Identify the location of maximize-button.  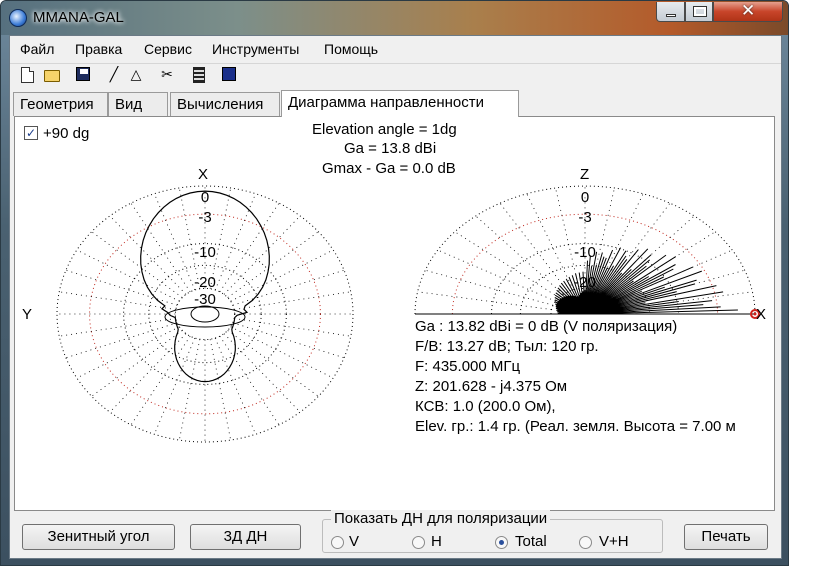
(699, 12).